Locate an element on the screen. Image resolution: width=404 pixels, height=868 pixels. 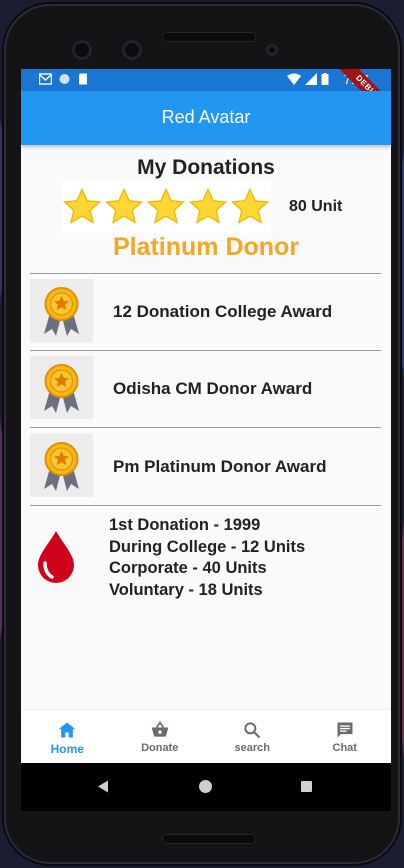
bottom-navigation: Home Donate search Chat is located at coordinates (206, 736).